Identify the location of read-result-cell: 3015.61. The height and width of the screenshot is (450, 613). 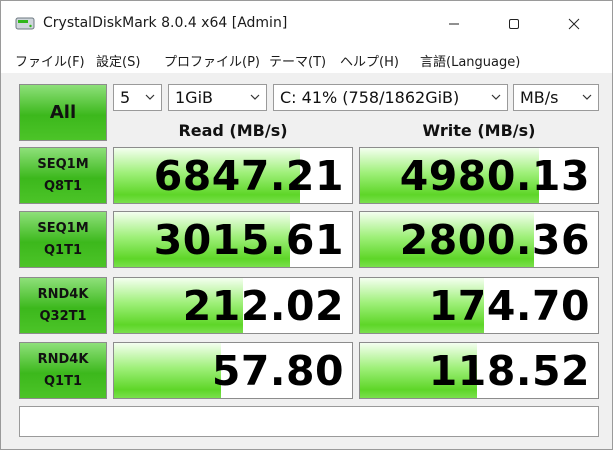
(233, 239).